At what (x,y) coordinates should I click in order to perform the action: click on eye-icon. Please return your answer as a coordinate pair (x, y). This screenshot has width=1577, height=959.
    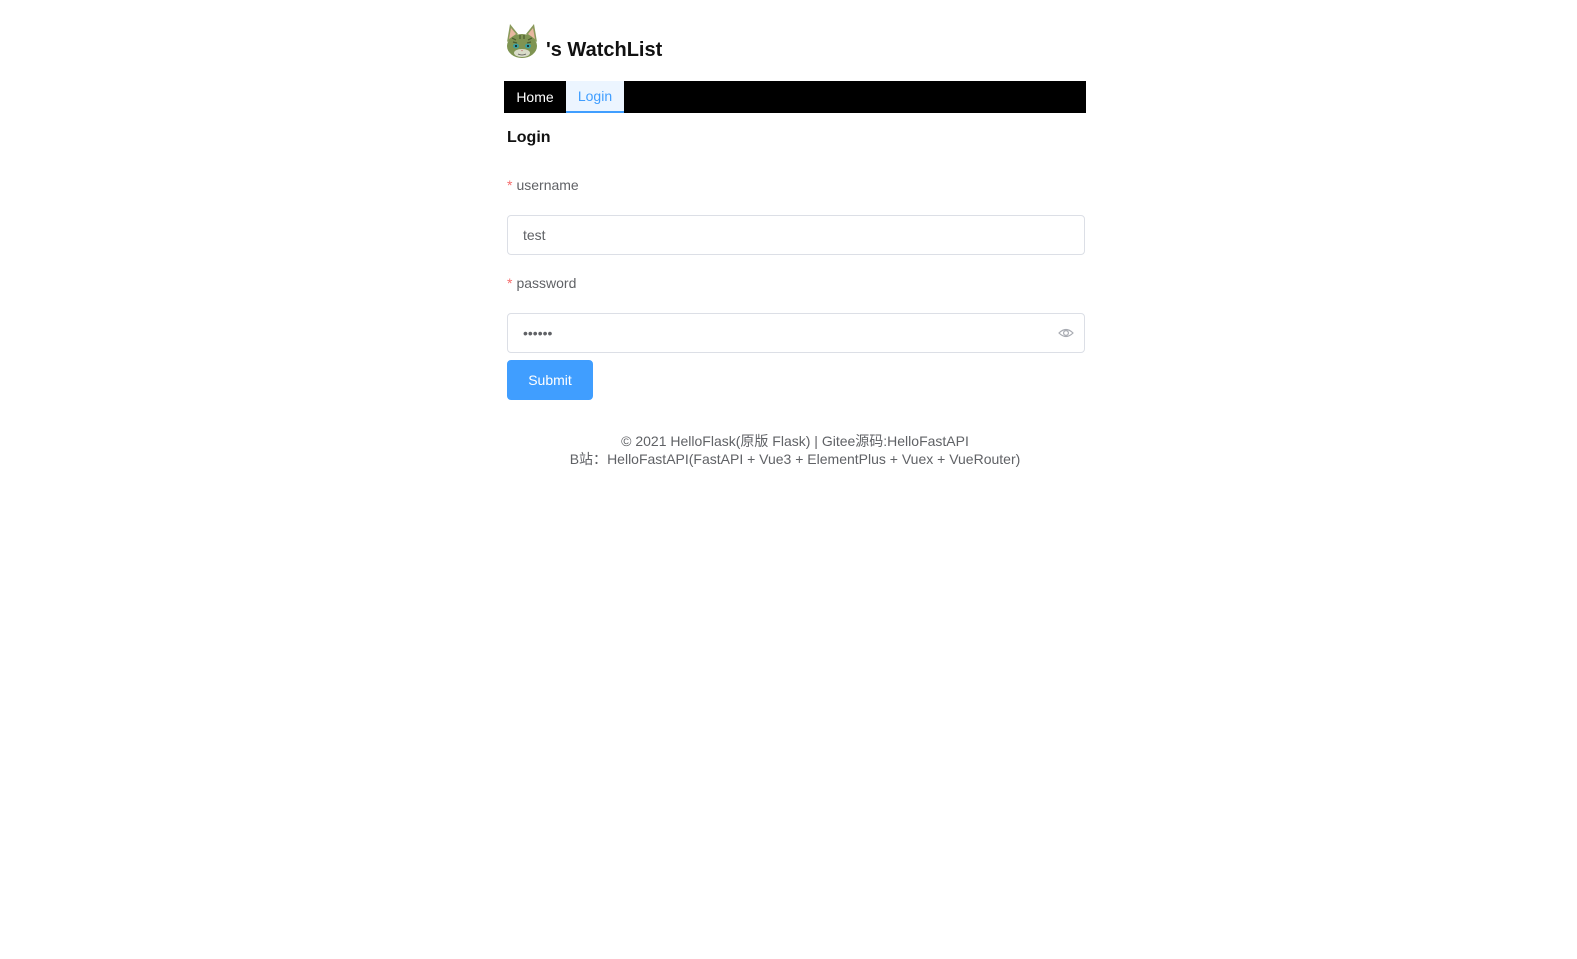
    Looking at the image, I should click on (1066, 333).